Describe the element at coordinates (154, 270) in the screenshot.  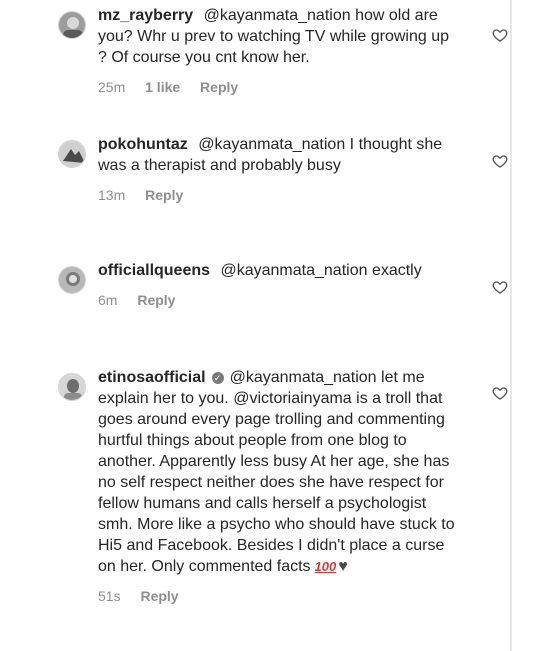
I see `comment-username: officiallqueens` at that location.